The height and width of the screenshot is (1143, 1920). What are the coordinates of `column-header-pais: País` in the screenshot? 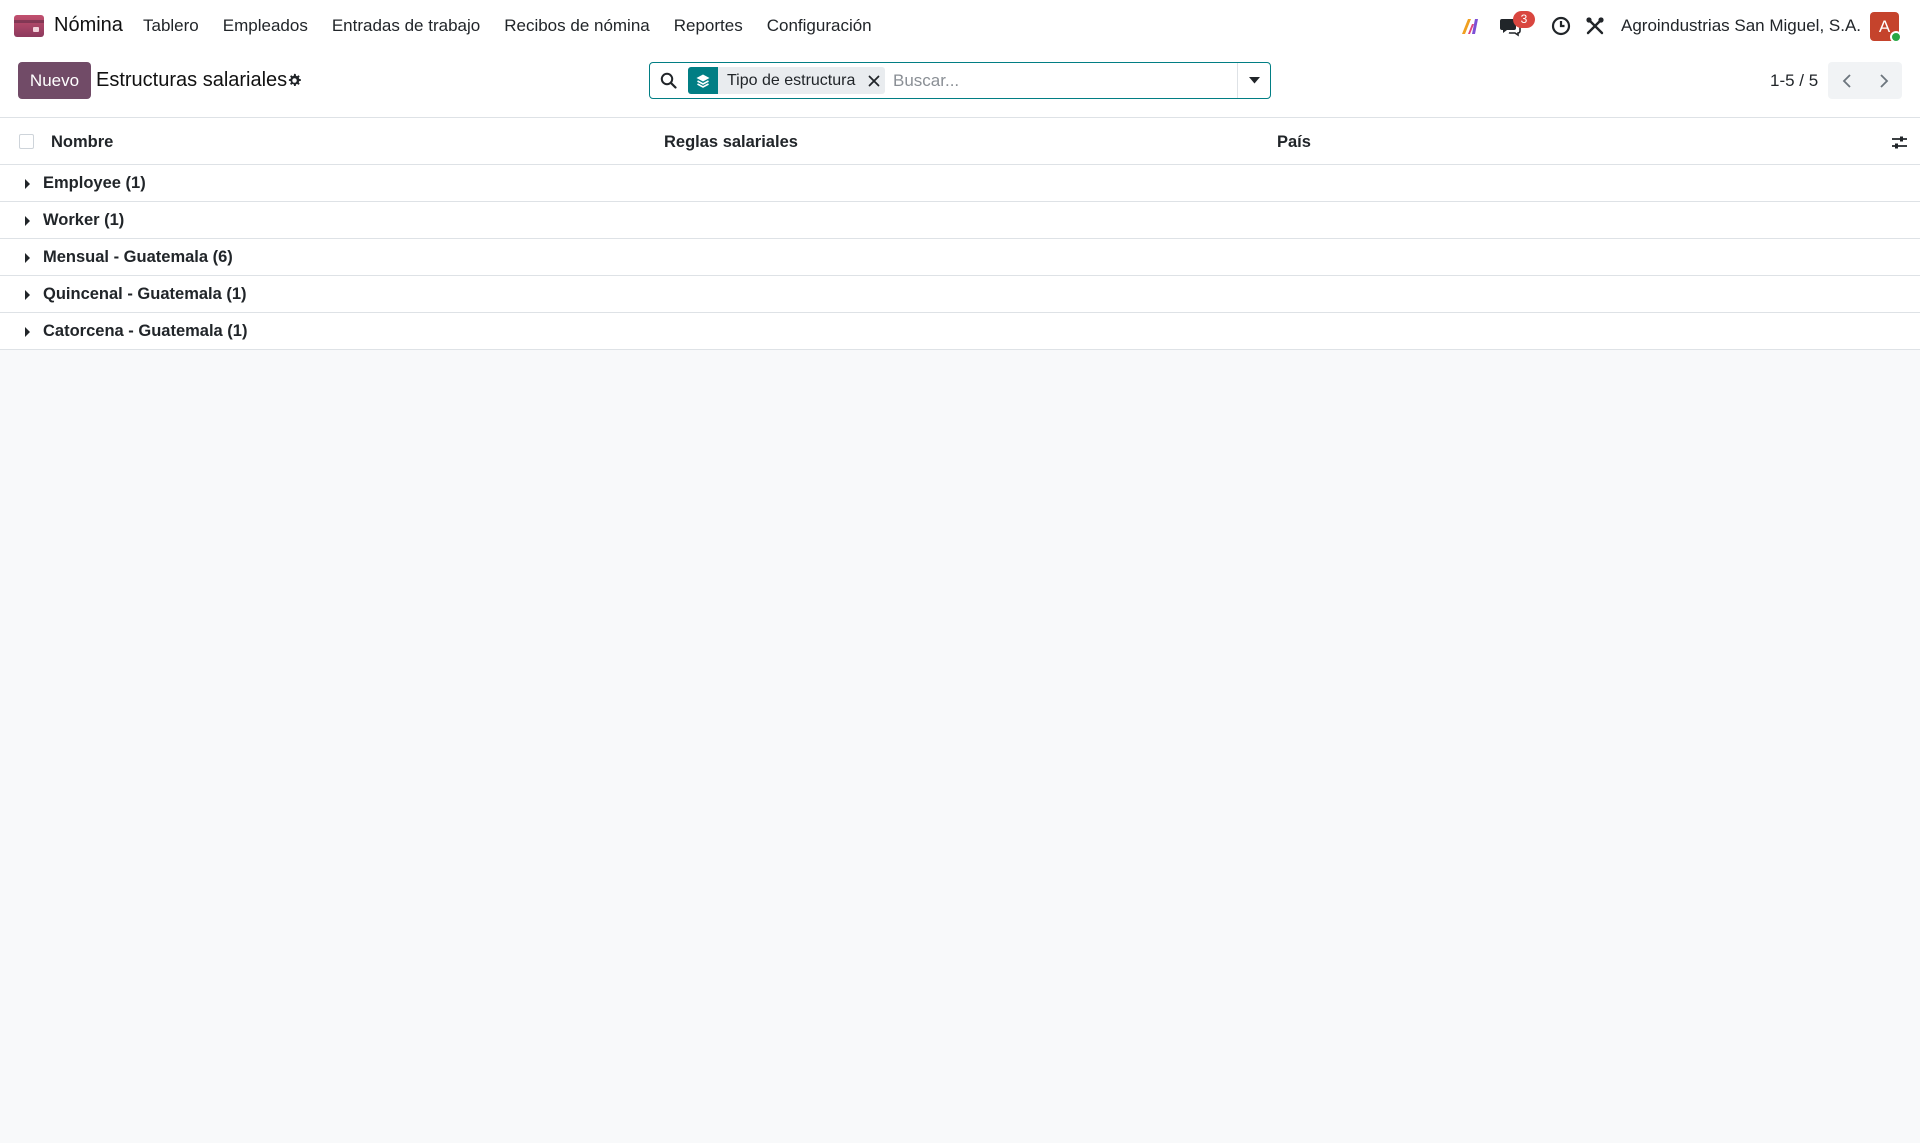 It's located at (1294, 142).